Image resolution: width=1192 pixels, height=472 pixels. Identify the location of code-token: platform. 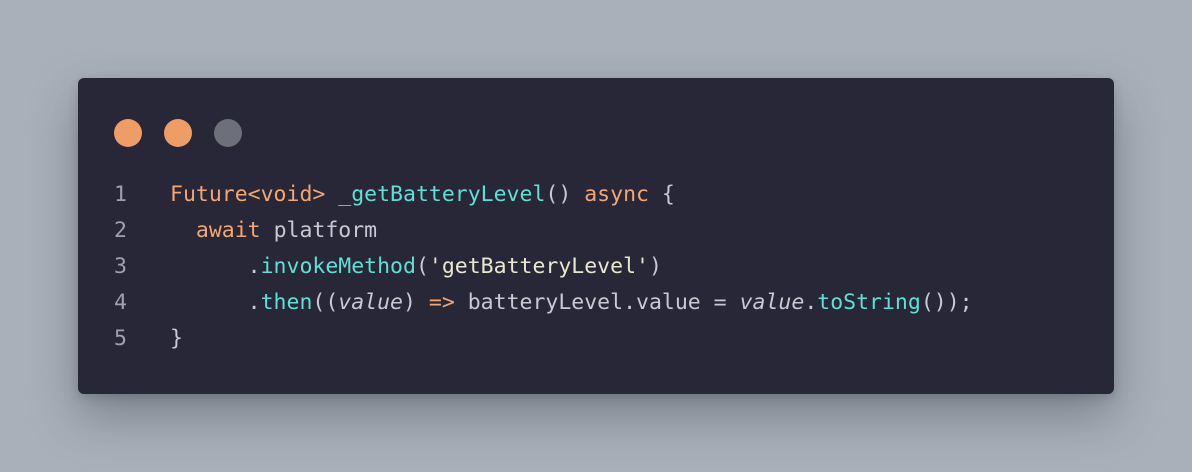
(319, 230).